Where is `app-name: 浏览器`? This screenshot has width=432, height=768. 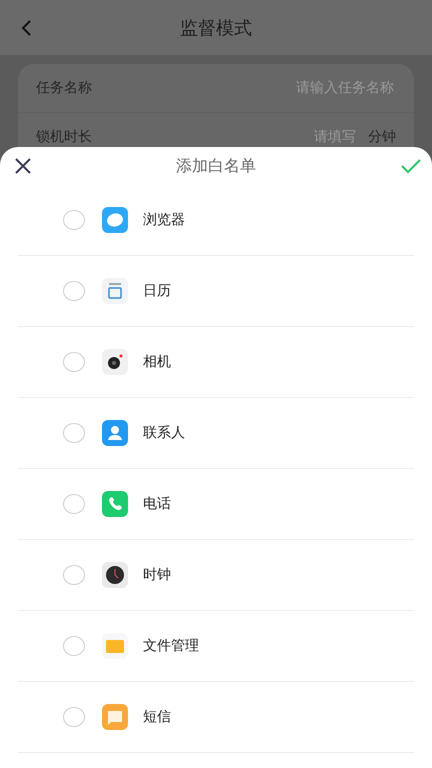 app-name: 浏览器 is located at coordinates (164, 220).